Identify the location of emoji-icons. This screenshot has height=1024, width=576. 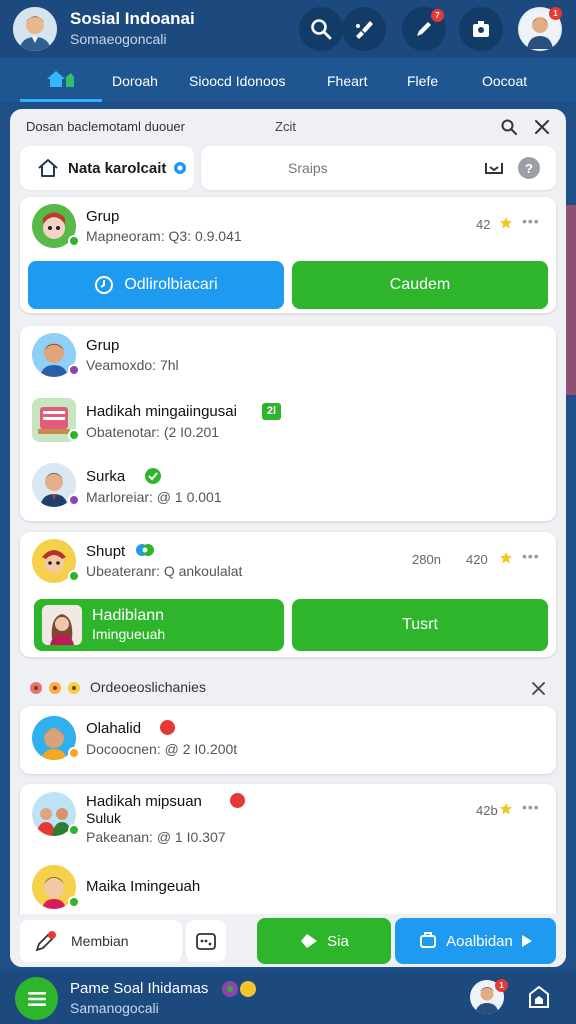
(55, 688).